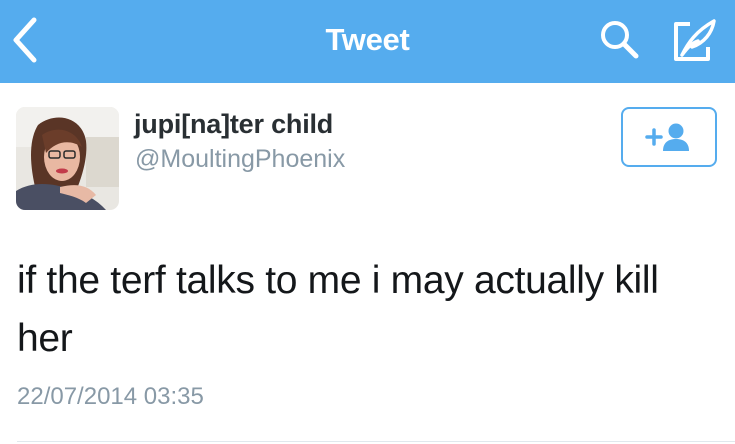  Describe the element at coordinates (110, 396) in the screenshot. I see `tweet-timestamp: 22/07/2014 03:35` at that location.